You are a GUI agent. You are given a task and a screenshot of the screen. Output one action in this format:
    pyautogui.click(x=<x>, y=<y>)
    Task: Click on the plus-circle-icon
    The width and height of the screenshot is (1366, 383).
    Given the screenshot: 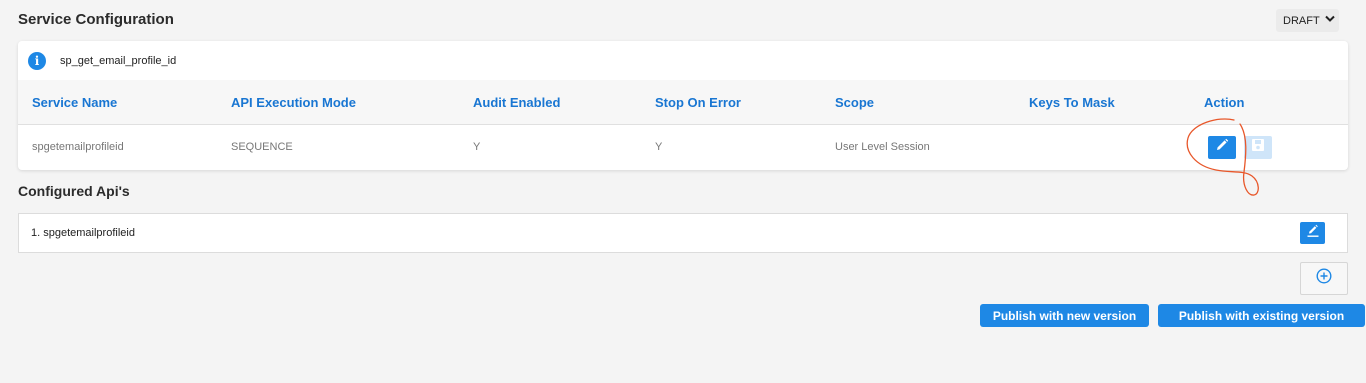 What is the action you would take?
    pyautogui.click(x=1324, y=278)
    